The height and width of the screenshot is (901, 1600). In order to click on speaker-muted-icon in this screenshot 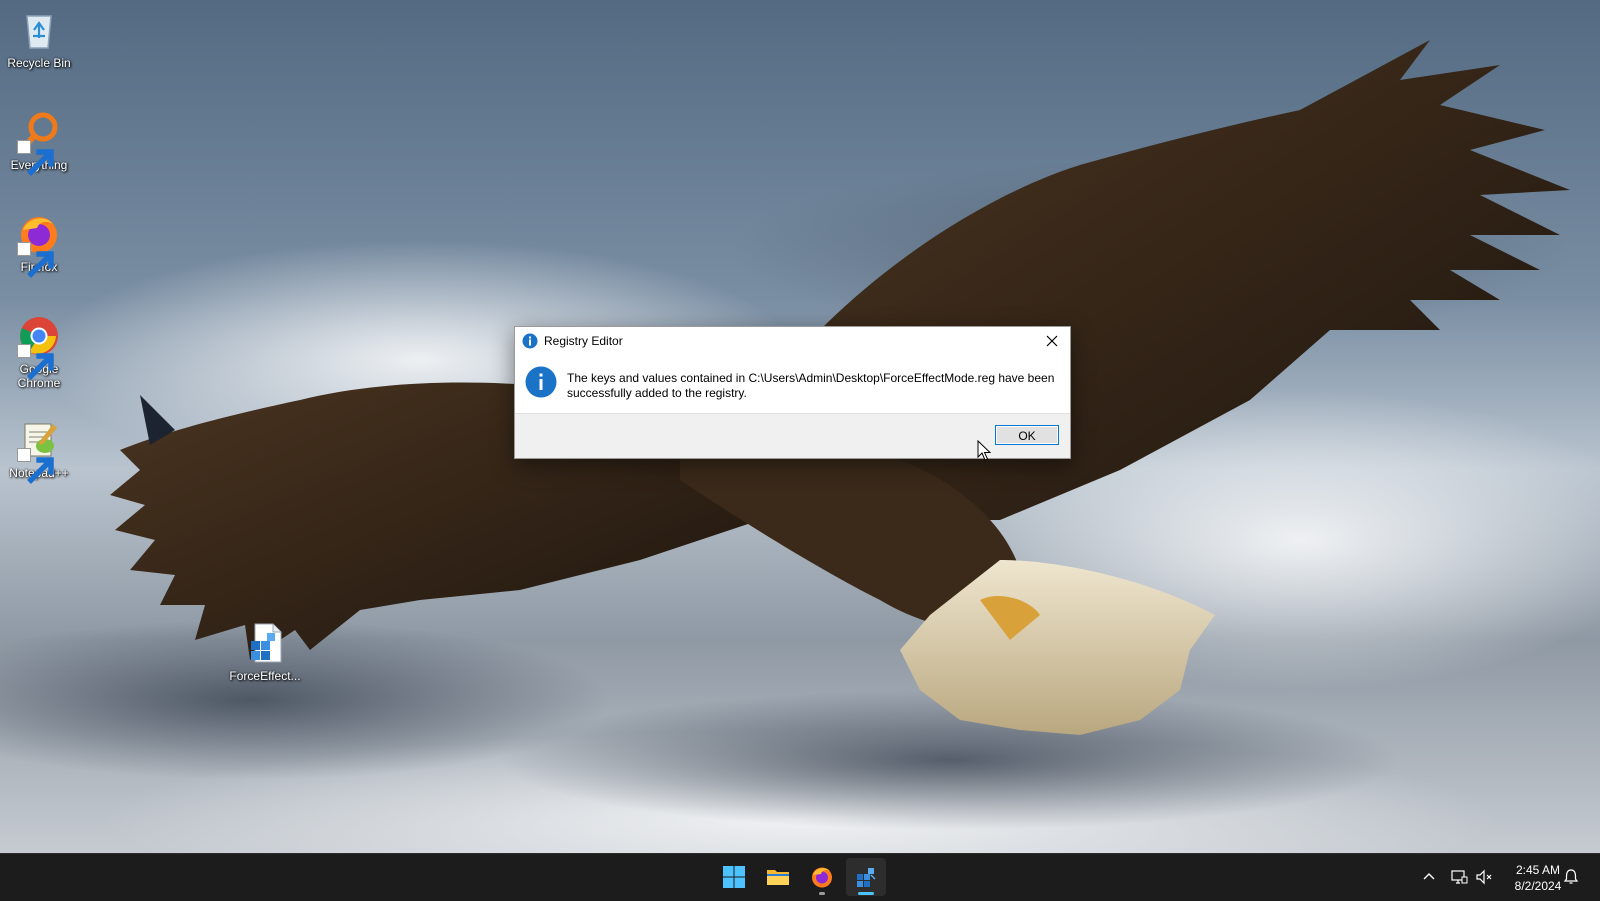, I will do `click(1484, 877)`.